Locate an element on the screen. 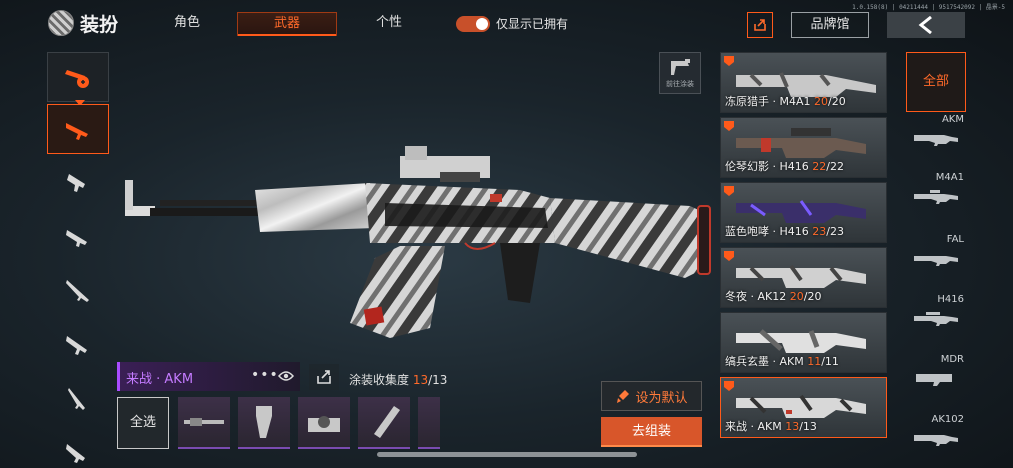 The height and width of the screenshot is (468, 1013). skin-card: 蓝色咆哮 · H416 23/23 is located at coordinates (803, 212).